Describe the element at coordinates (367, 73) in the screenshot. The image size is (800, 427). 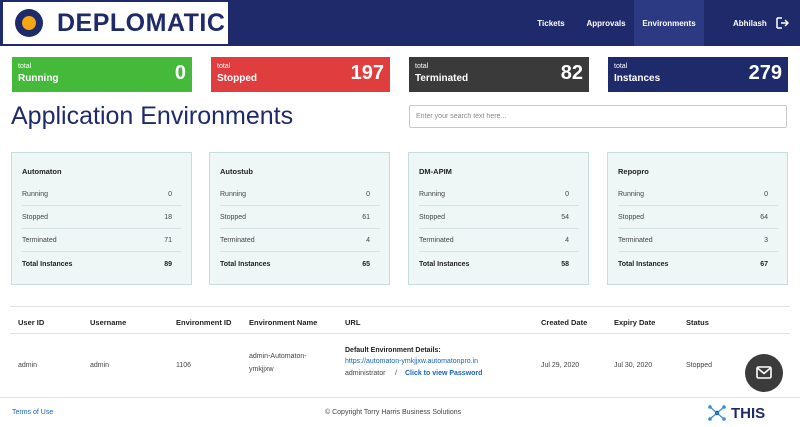
I see `stat-value: 197` at that location.